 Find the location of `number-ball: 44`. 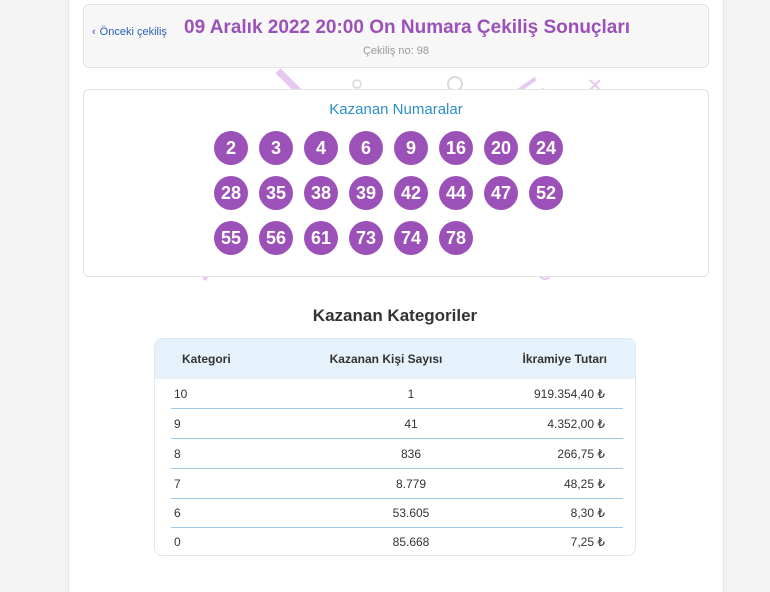

number-ball: 44 is located at coordinates (456, 193).